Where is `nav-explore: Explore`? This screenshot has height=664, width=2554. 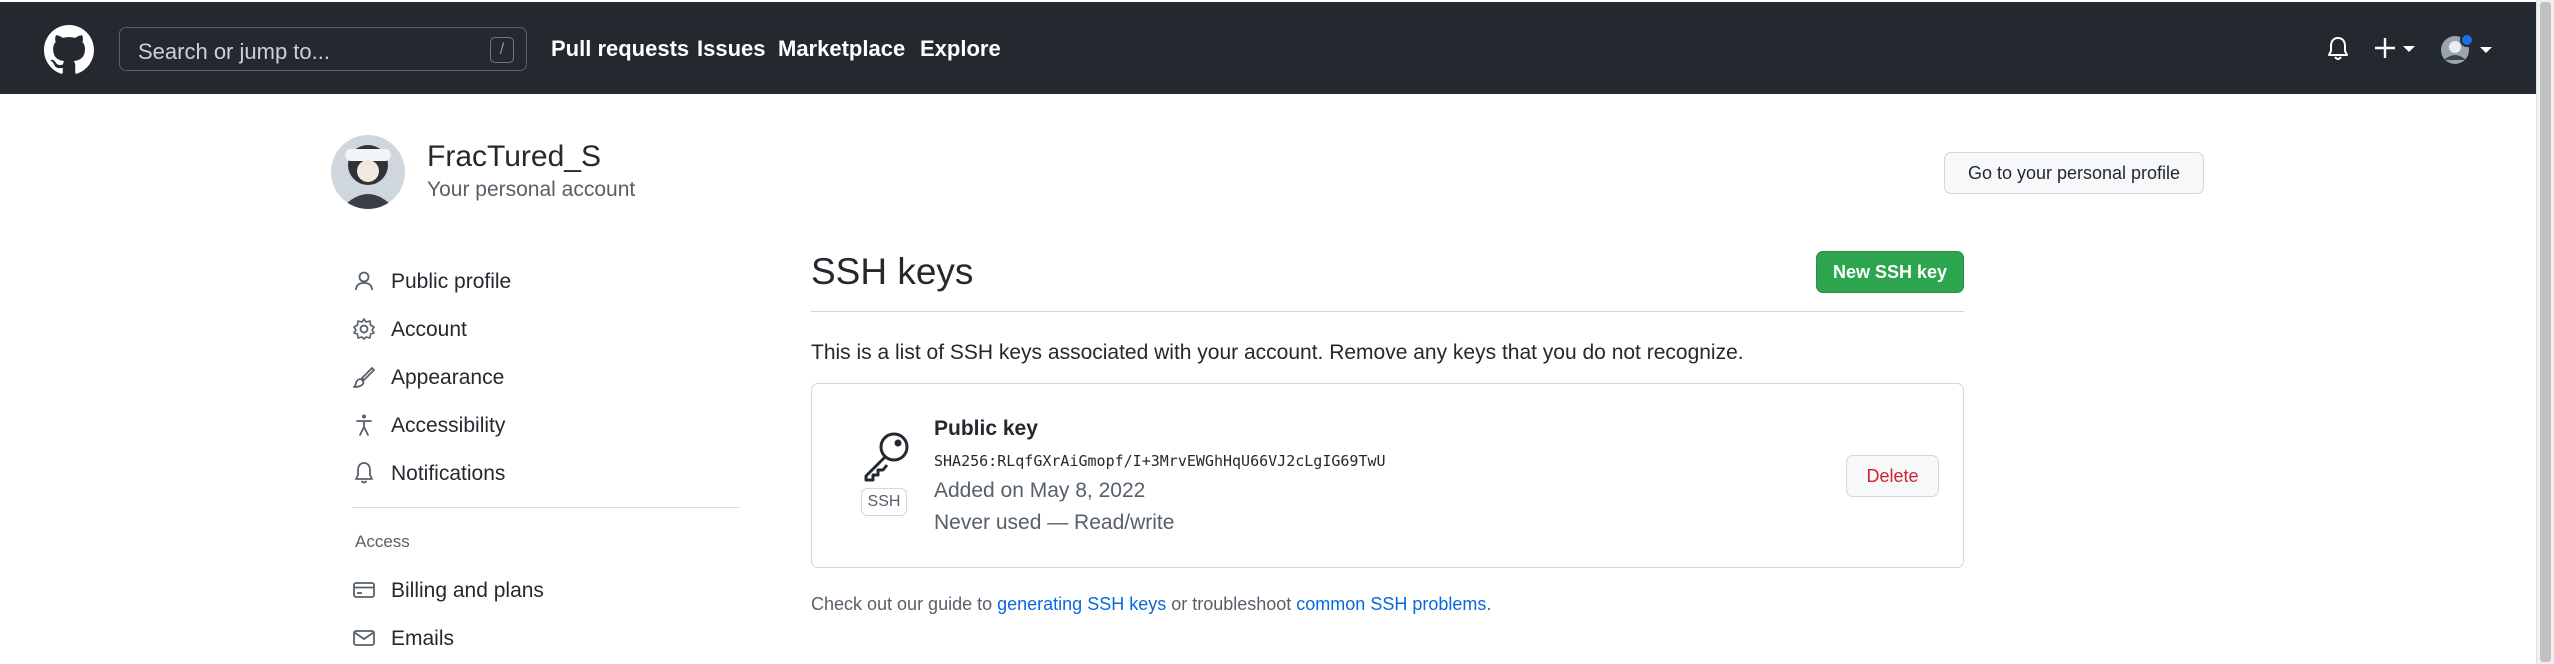 nav-explore: Explore is located at coordinates (960, 49).